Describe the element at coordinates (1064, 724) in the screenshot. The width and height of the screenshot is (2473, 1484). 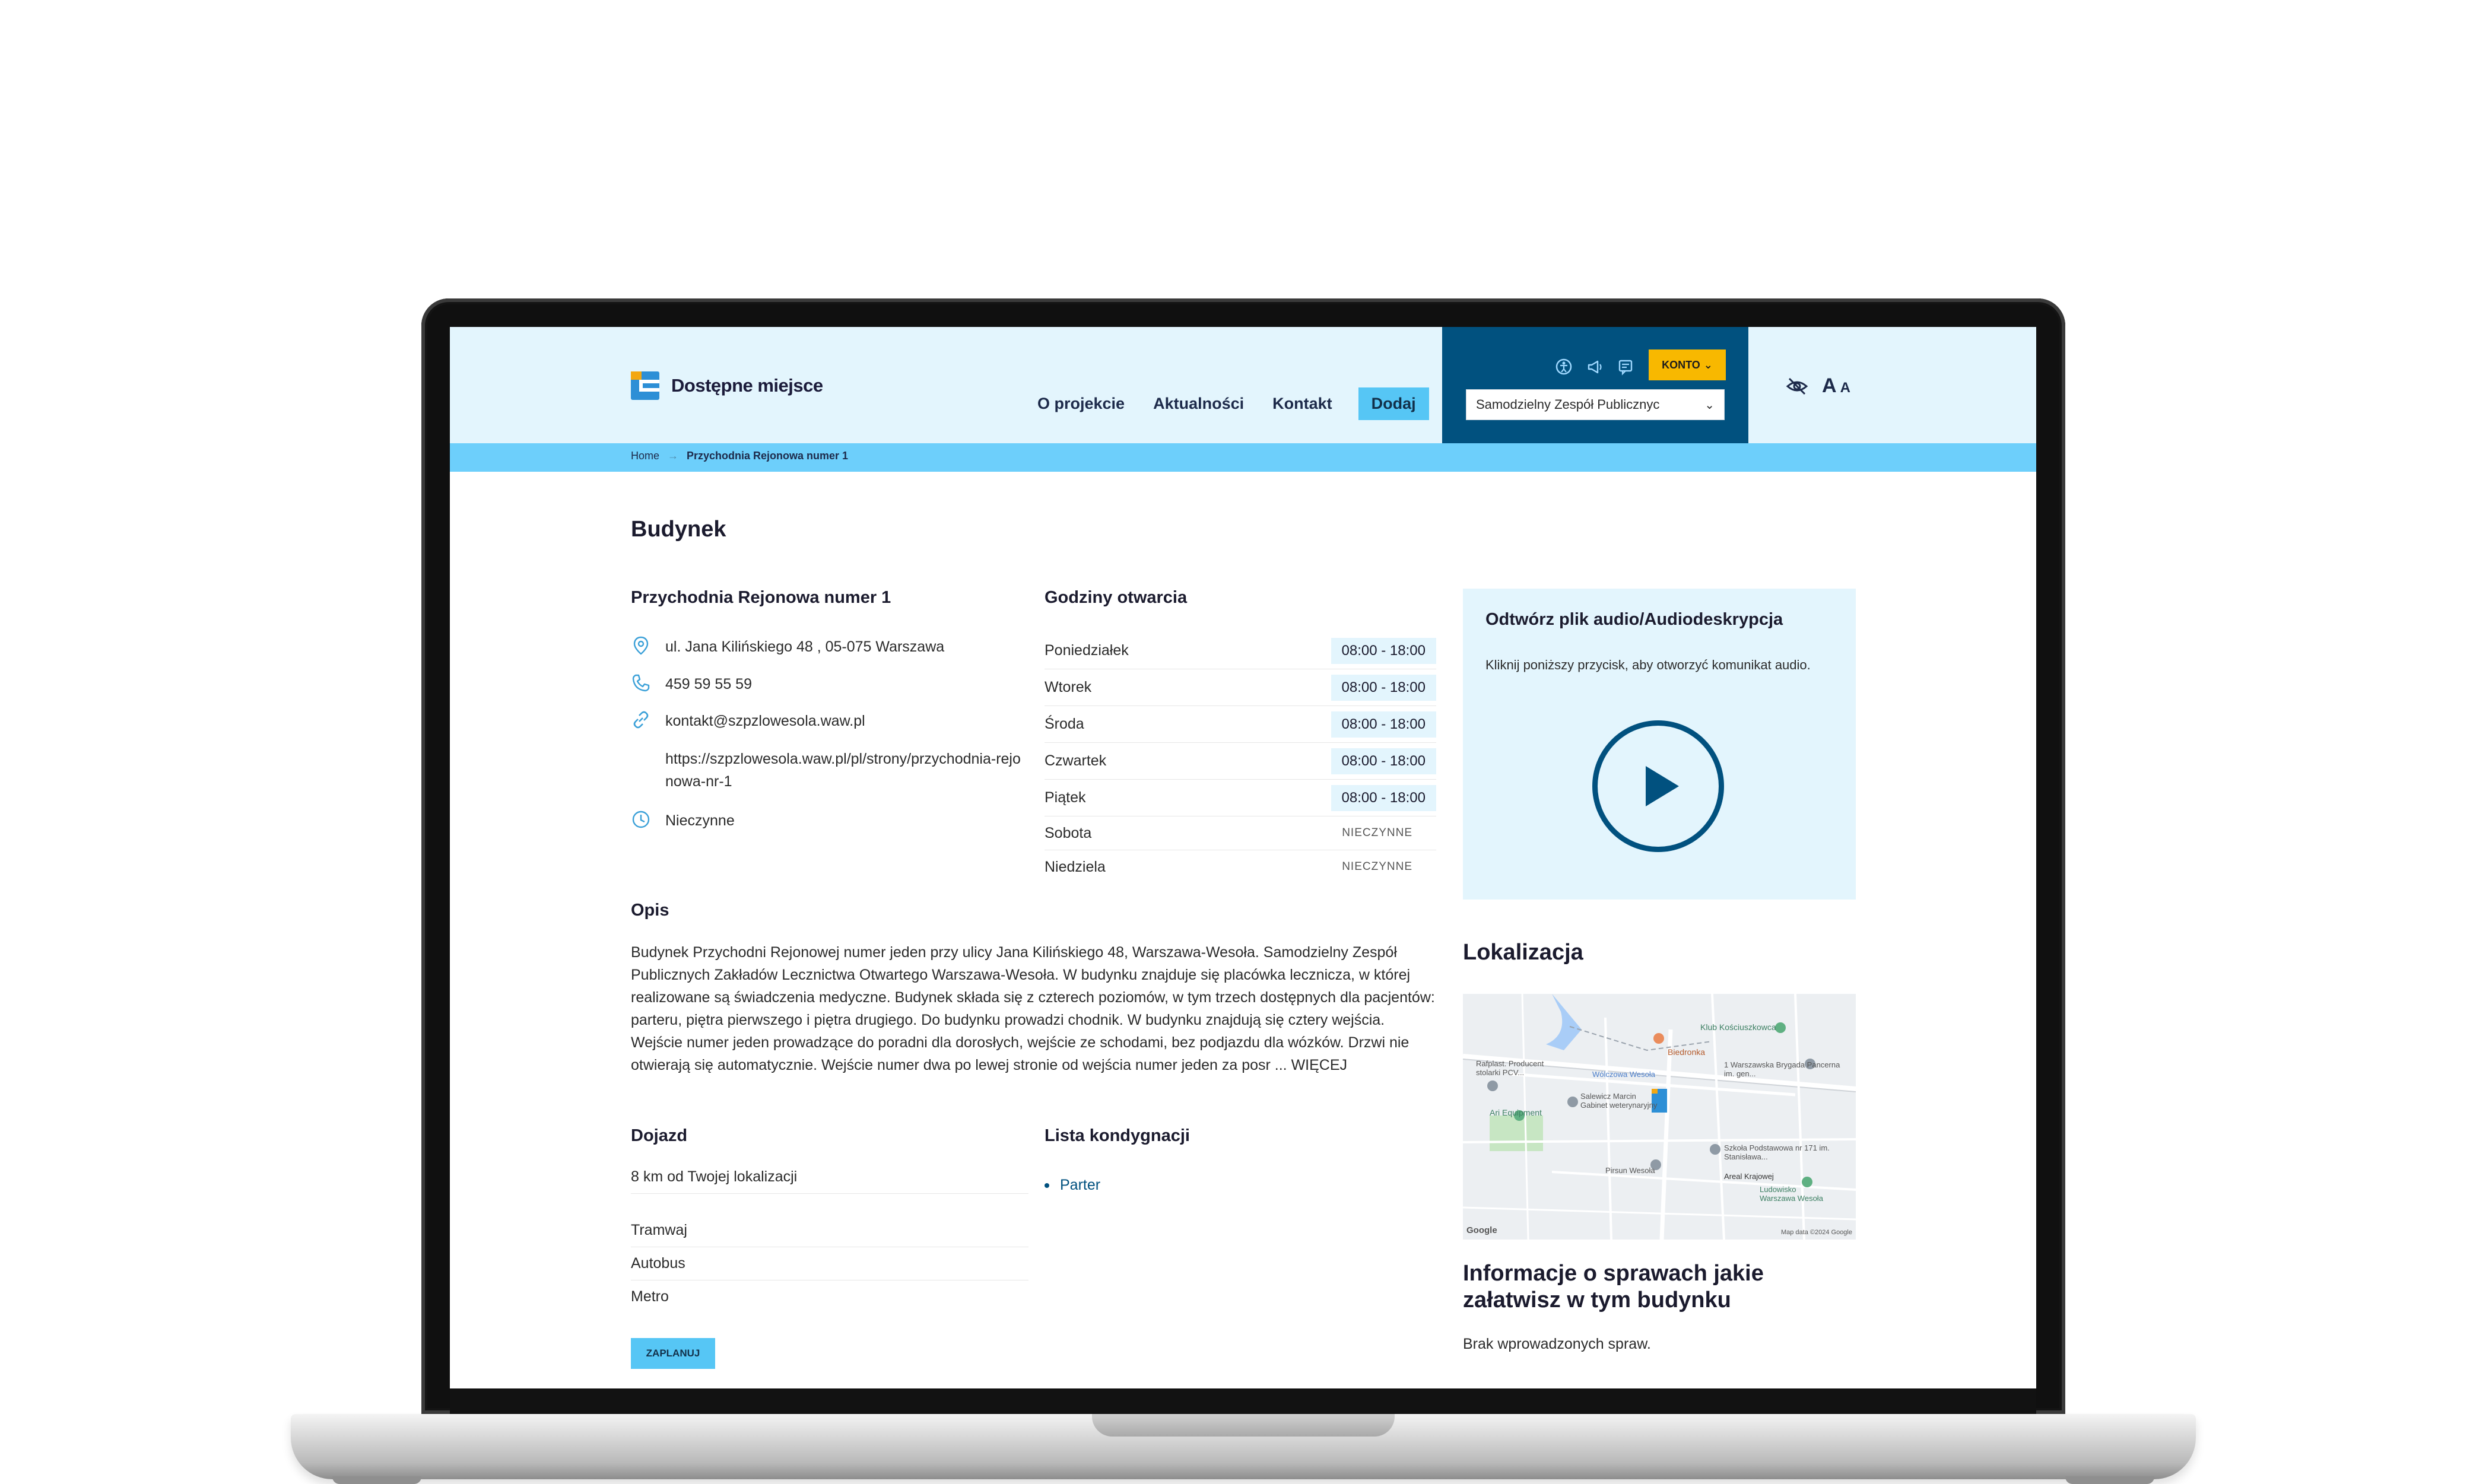
I see `hours-day: Środa` at that location.